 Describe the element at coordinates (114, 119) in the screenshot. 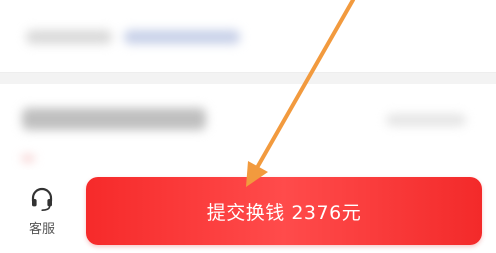

I see `blurred-item-title` at that location.